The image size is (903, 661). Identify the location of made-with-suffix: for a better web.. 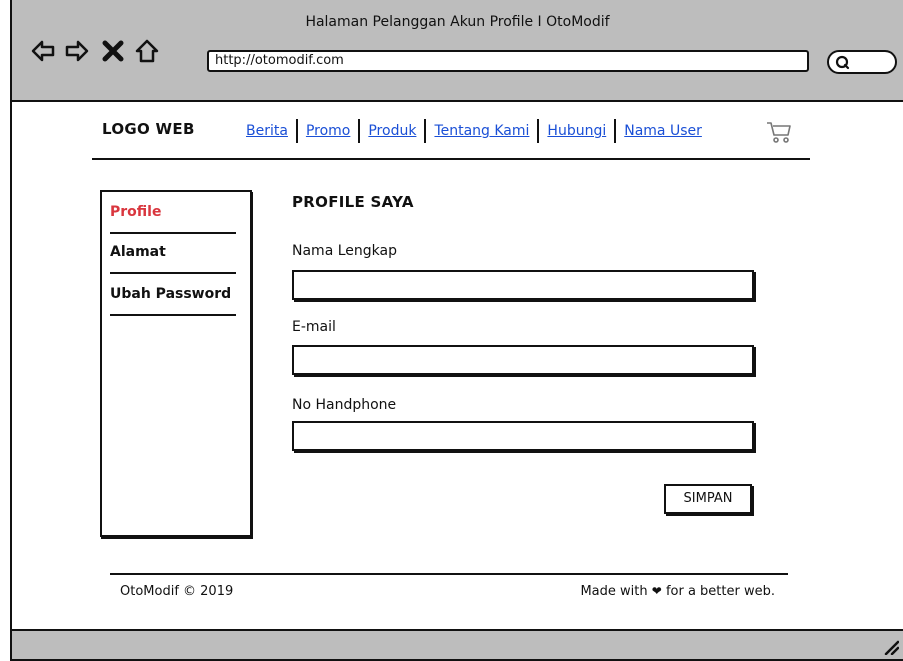
(720, 591).